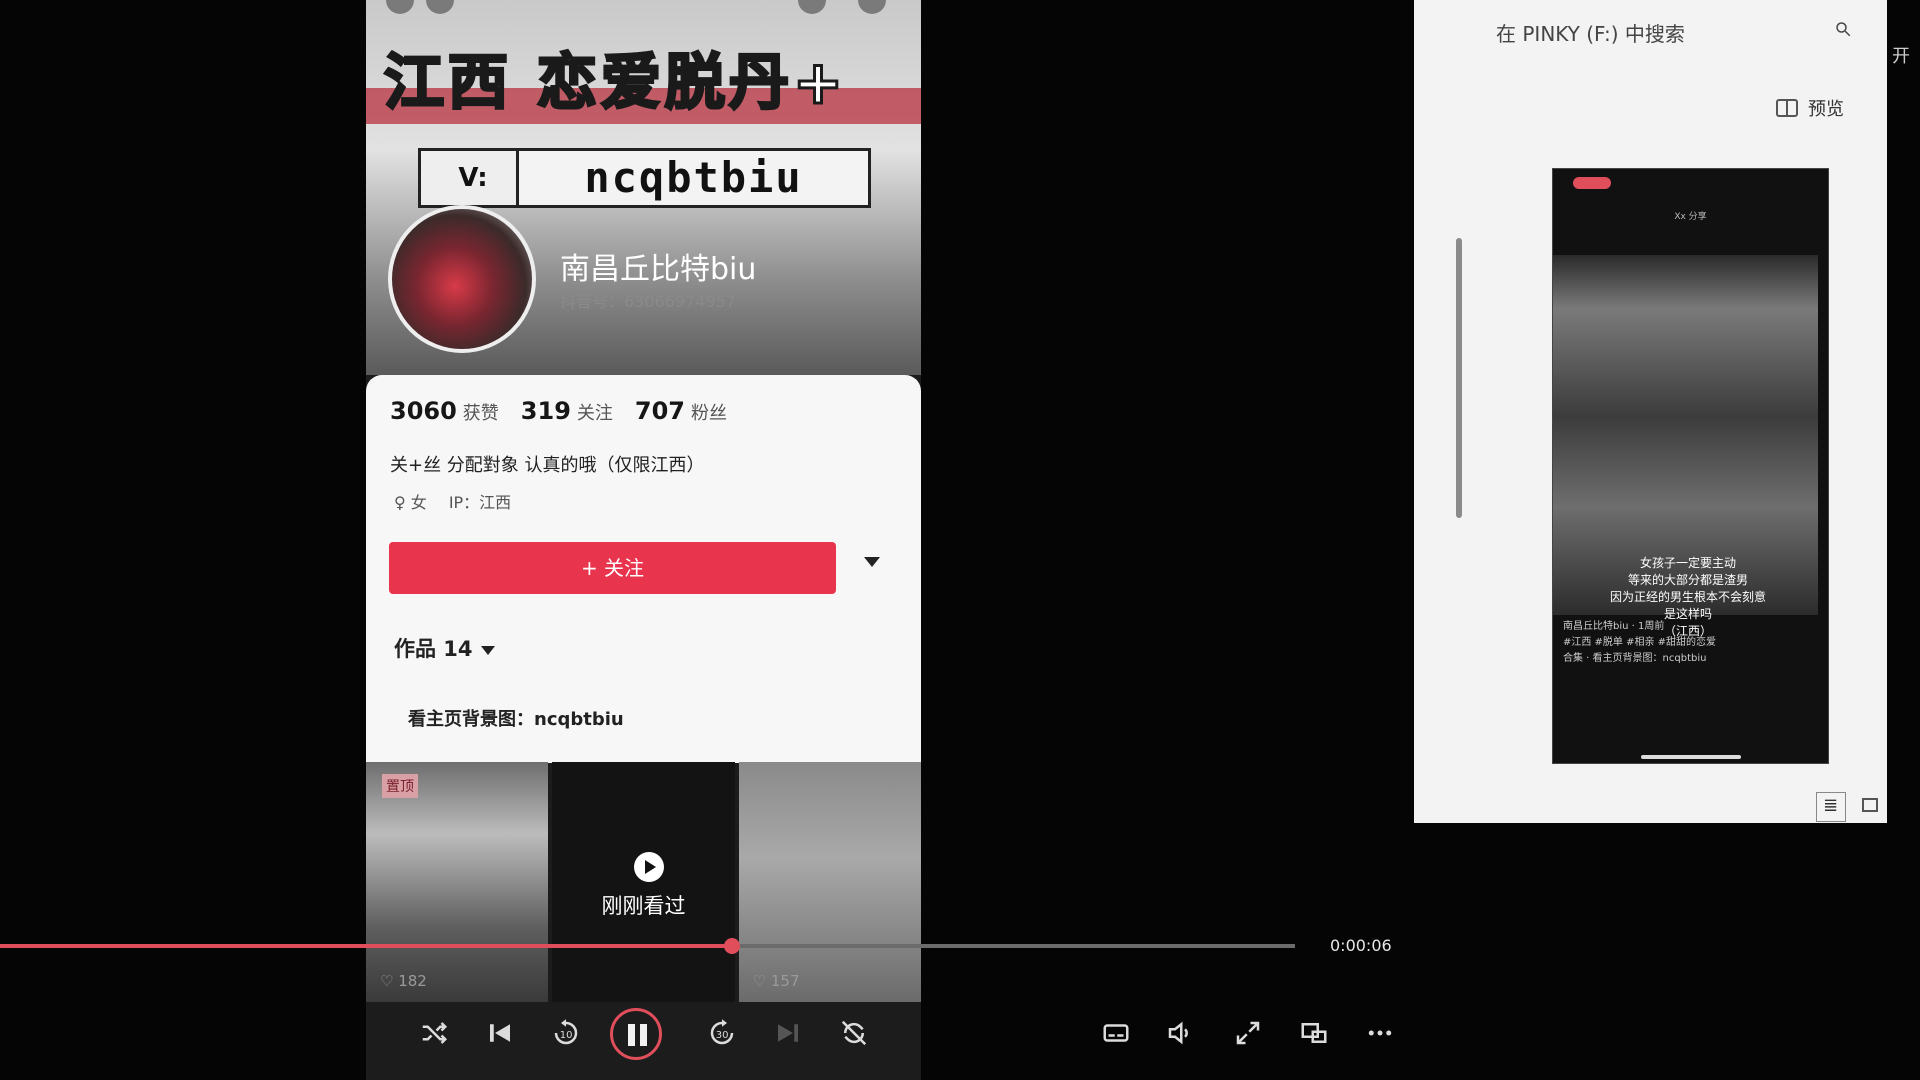 The width and height of the screenshot is (1920, 1080). What do you see at coordinates (1361, 945) in the screenshot?
I see `time-display: 0:00:06` at bounding box center [1361, 945].